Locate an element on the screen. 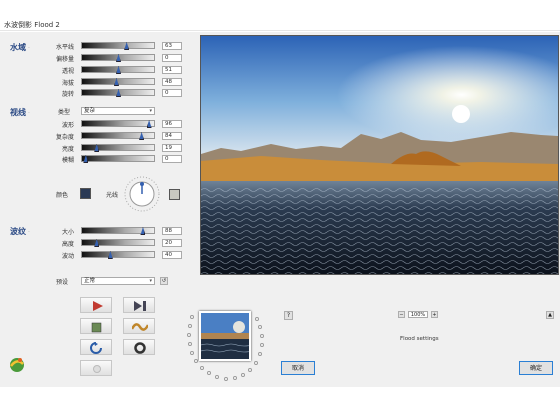  water-value-3: 48 is located at coordinates (172, 82).